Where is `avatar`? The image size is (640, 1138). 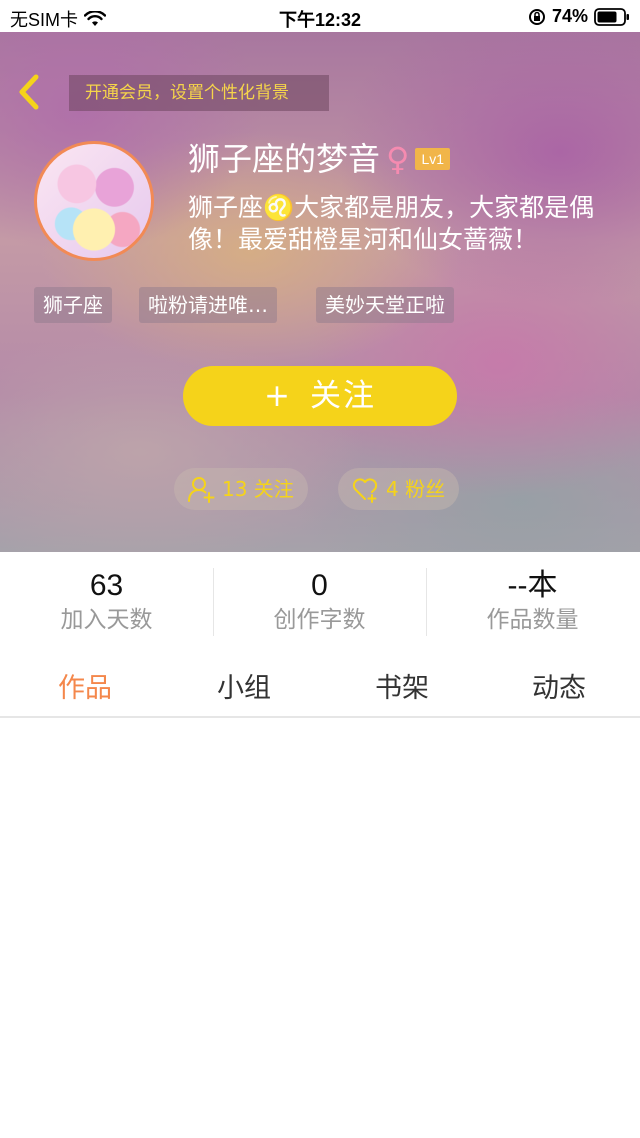 avatar is located at coordinates (94, 201).